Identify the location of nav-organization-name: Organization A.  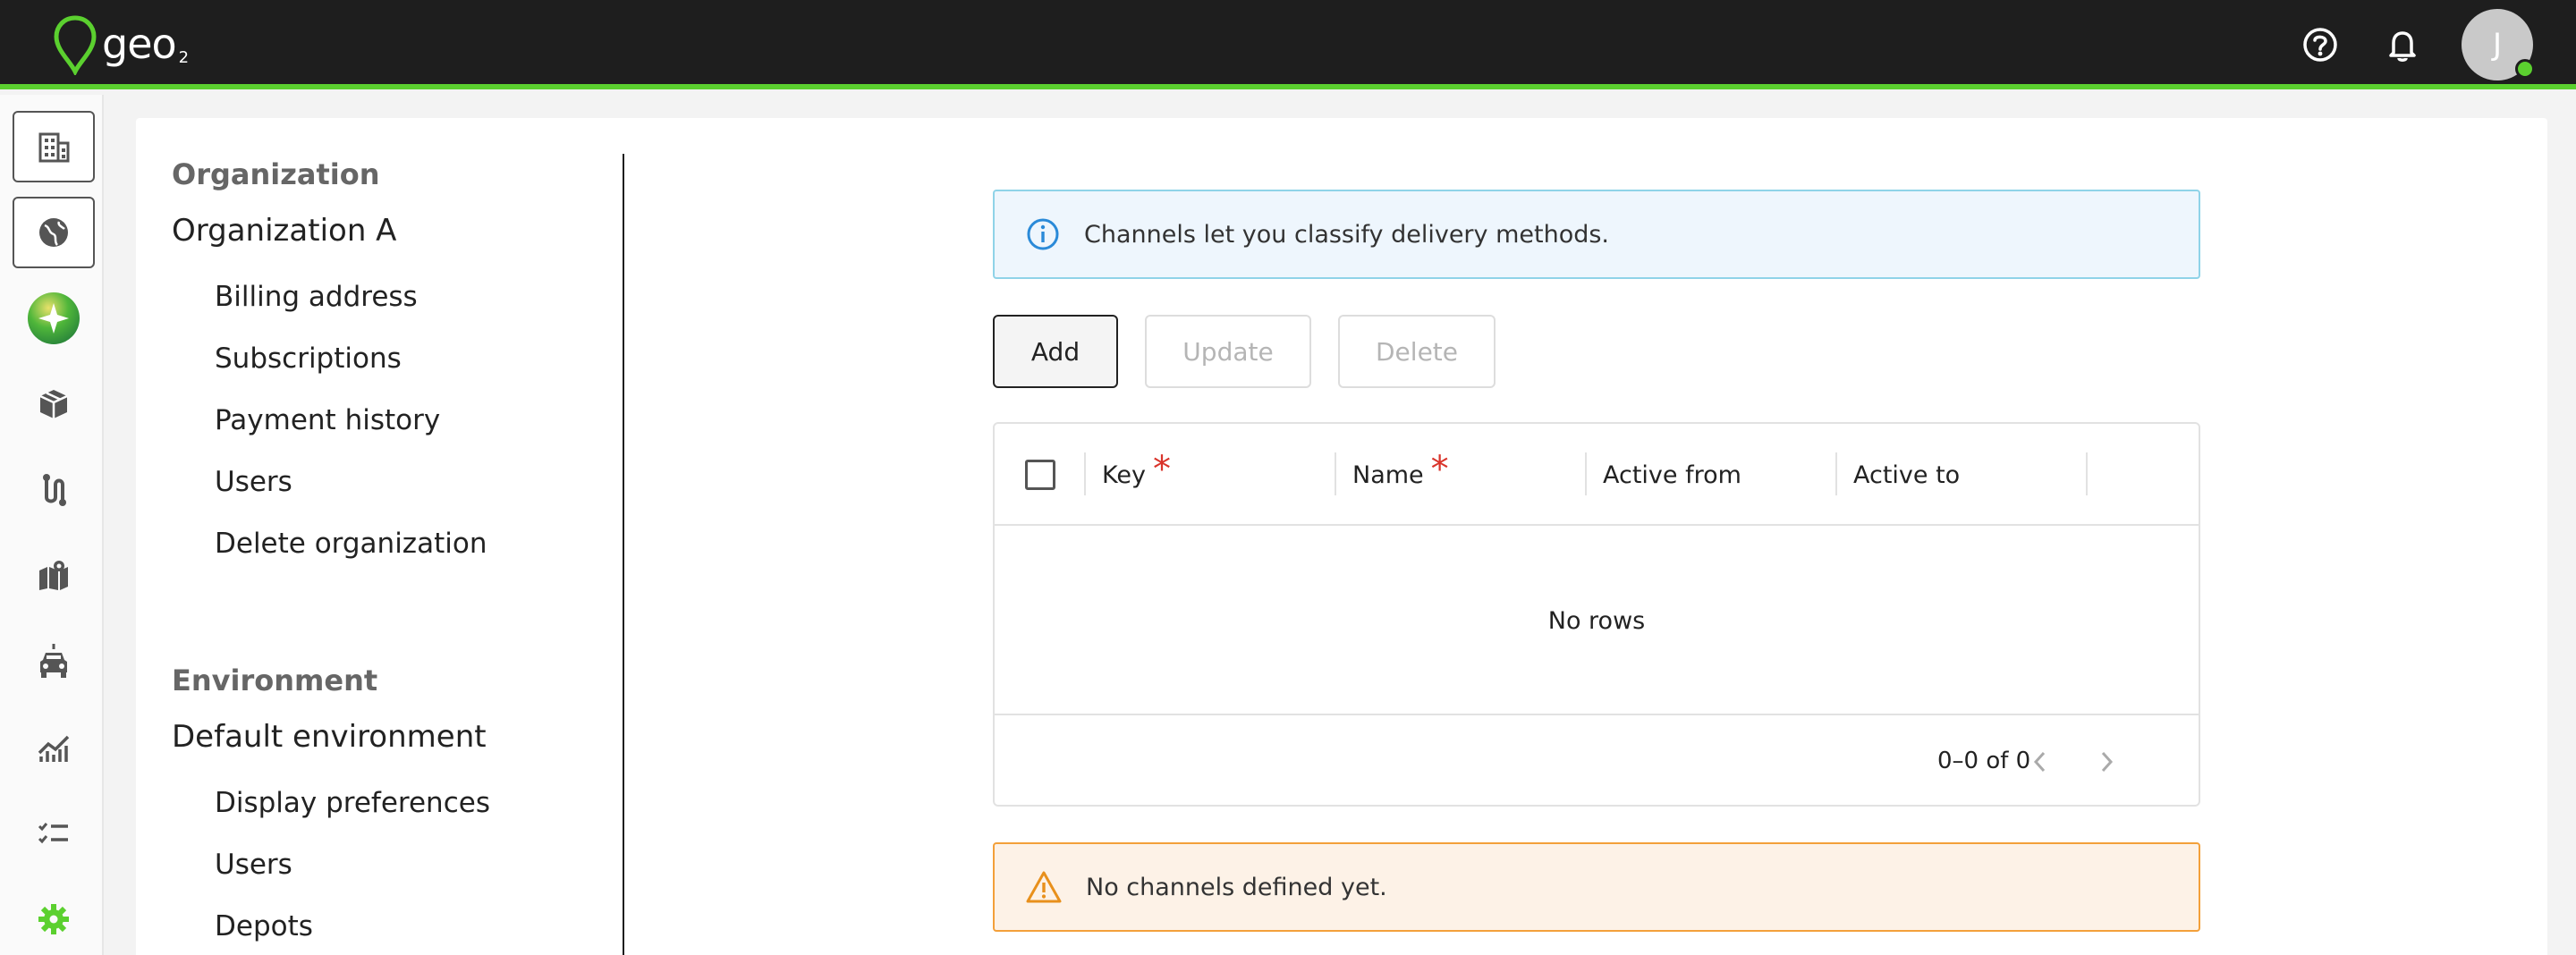
(284, 231).